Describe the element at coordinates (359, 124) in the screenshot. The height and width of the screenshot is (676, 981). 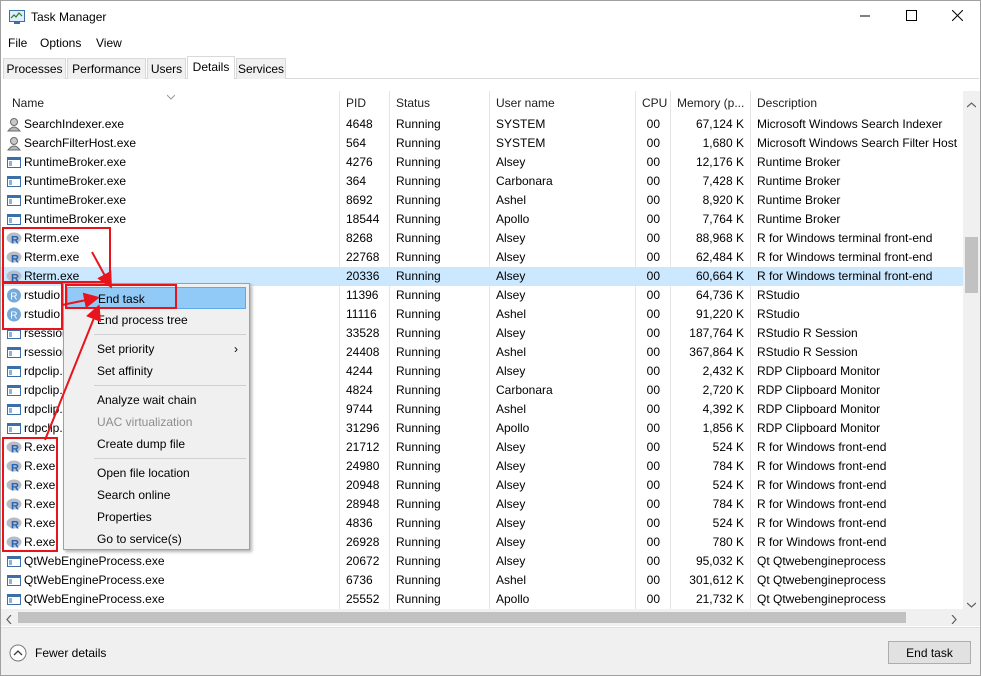
I see `pid-cell: 4648` at that location.